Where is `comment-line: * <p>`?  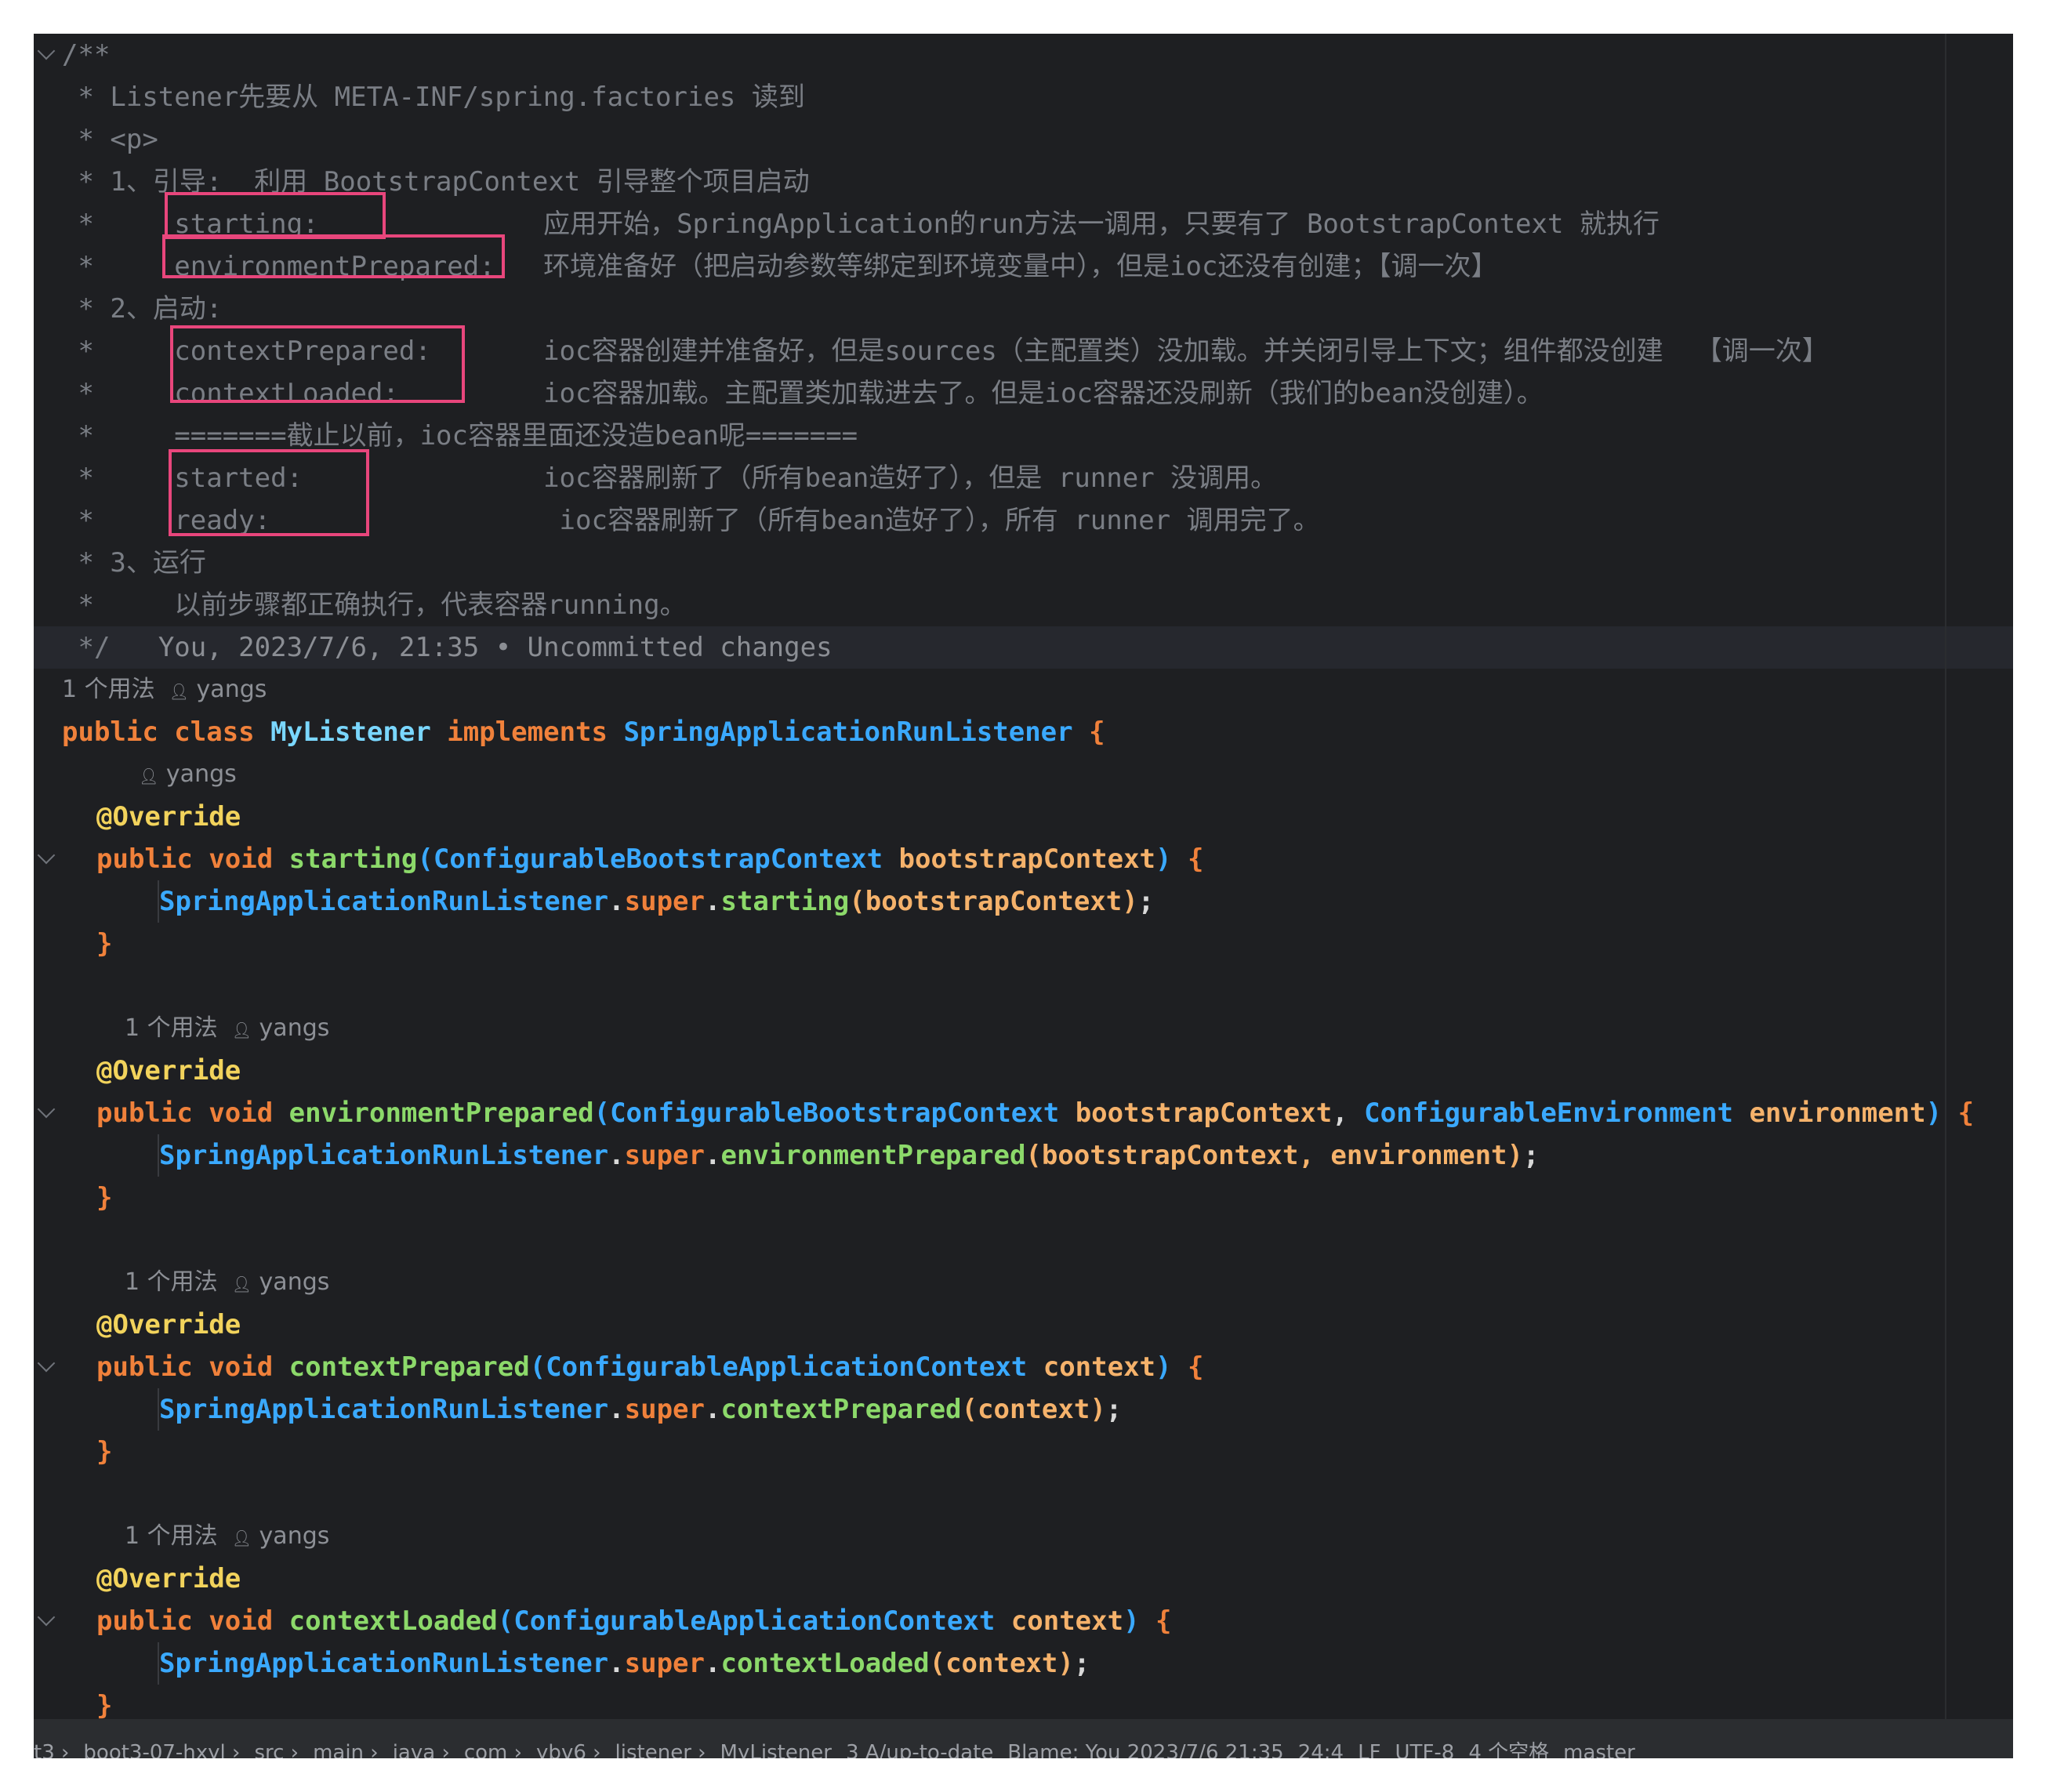
comment-line: * <p> is located at coordinates (1023, 139).